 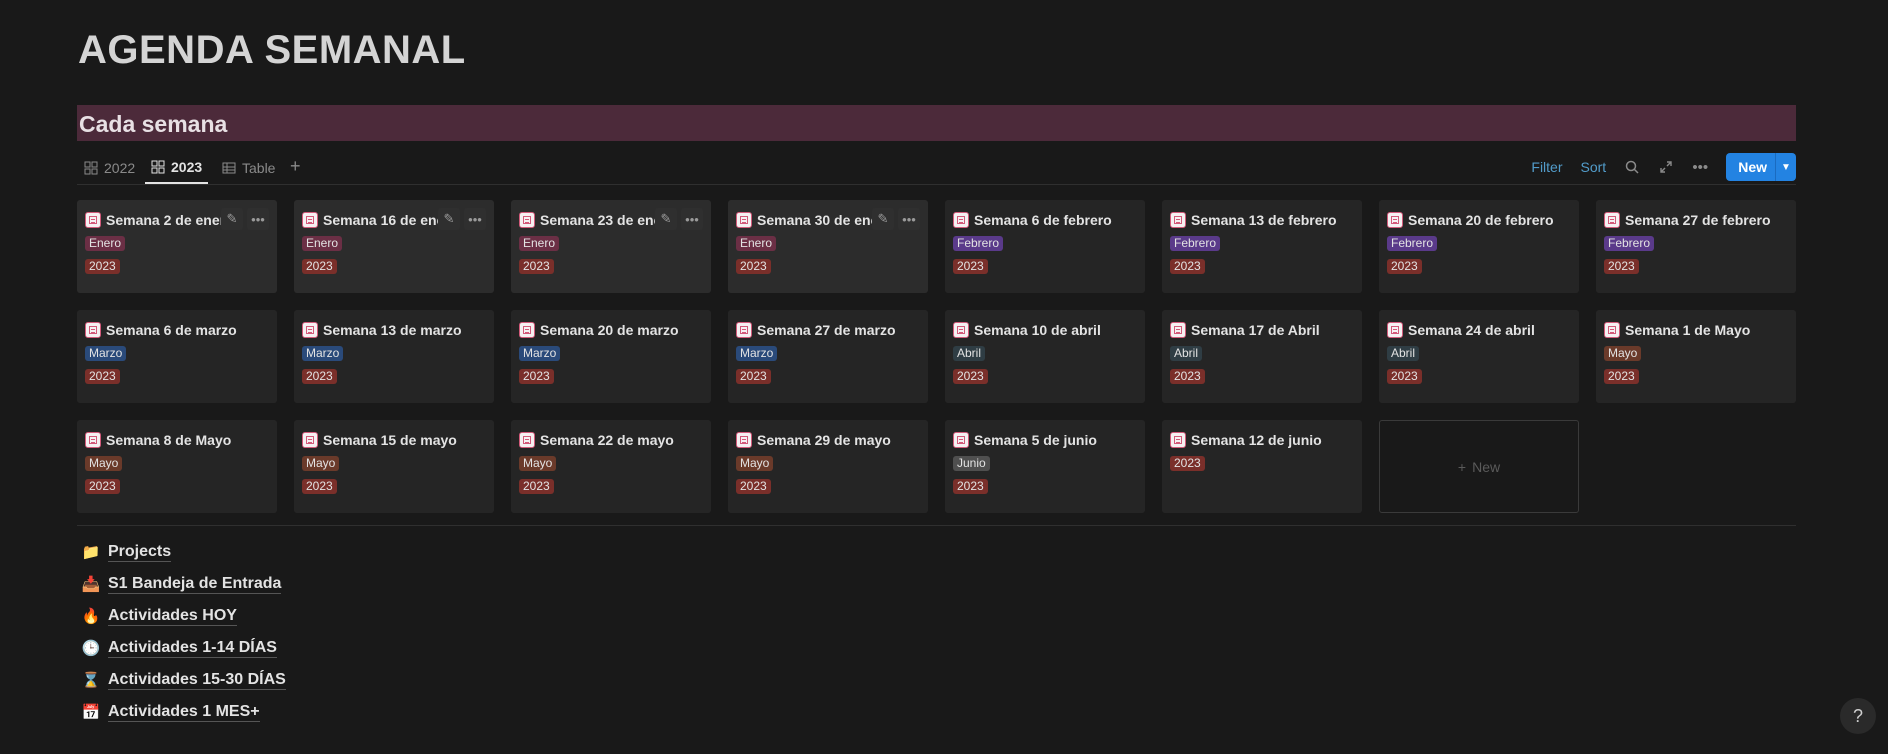 I want to click on page-link: 📥 S1 Bandeja de Entrada, so click(x=183, y=584).